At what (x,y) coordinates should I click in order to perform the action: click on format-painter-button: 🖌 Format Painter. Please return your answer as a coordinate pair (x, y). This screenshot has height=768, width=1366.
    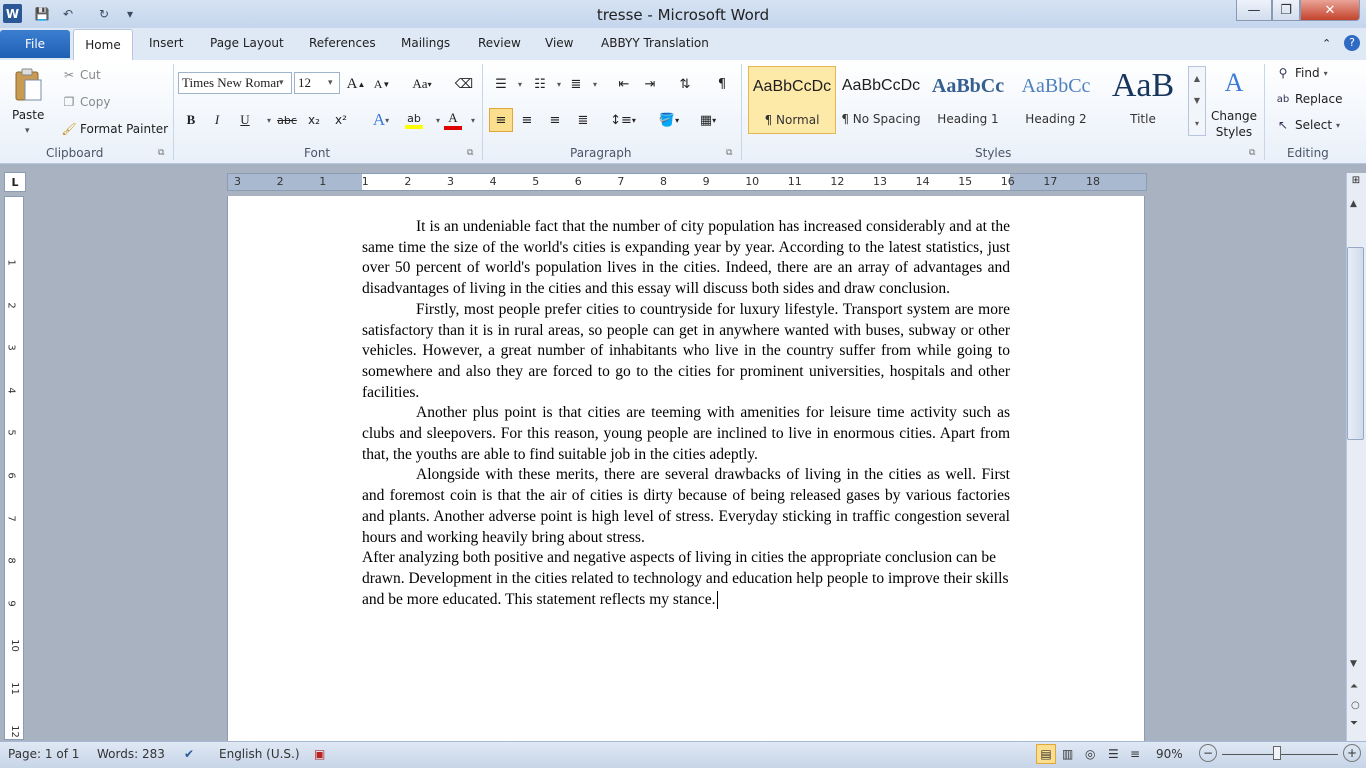
    Looking at the image, I should click on (114, 129).